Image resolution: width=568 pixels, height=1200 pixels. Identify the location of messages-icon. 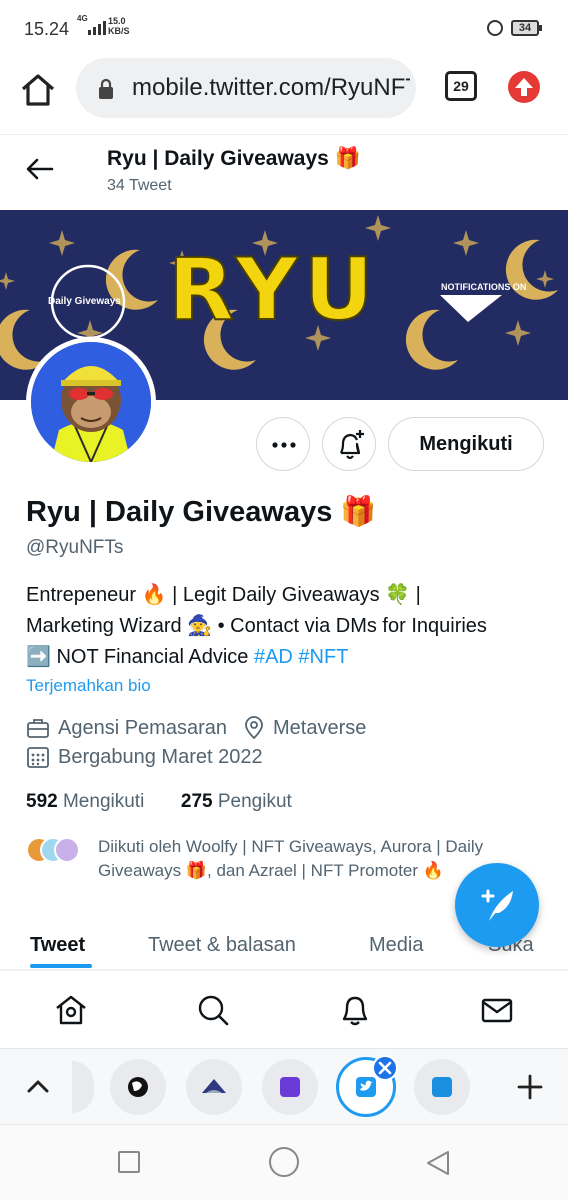
(497, 1010).